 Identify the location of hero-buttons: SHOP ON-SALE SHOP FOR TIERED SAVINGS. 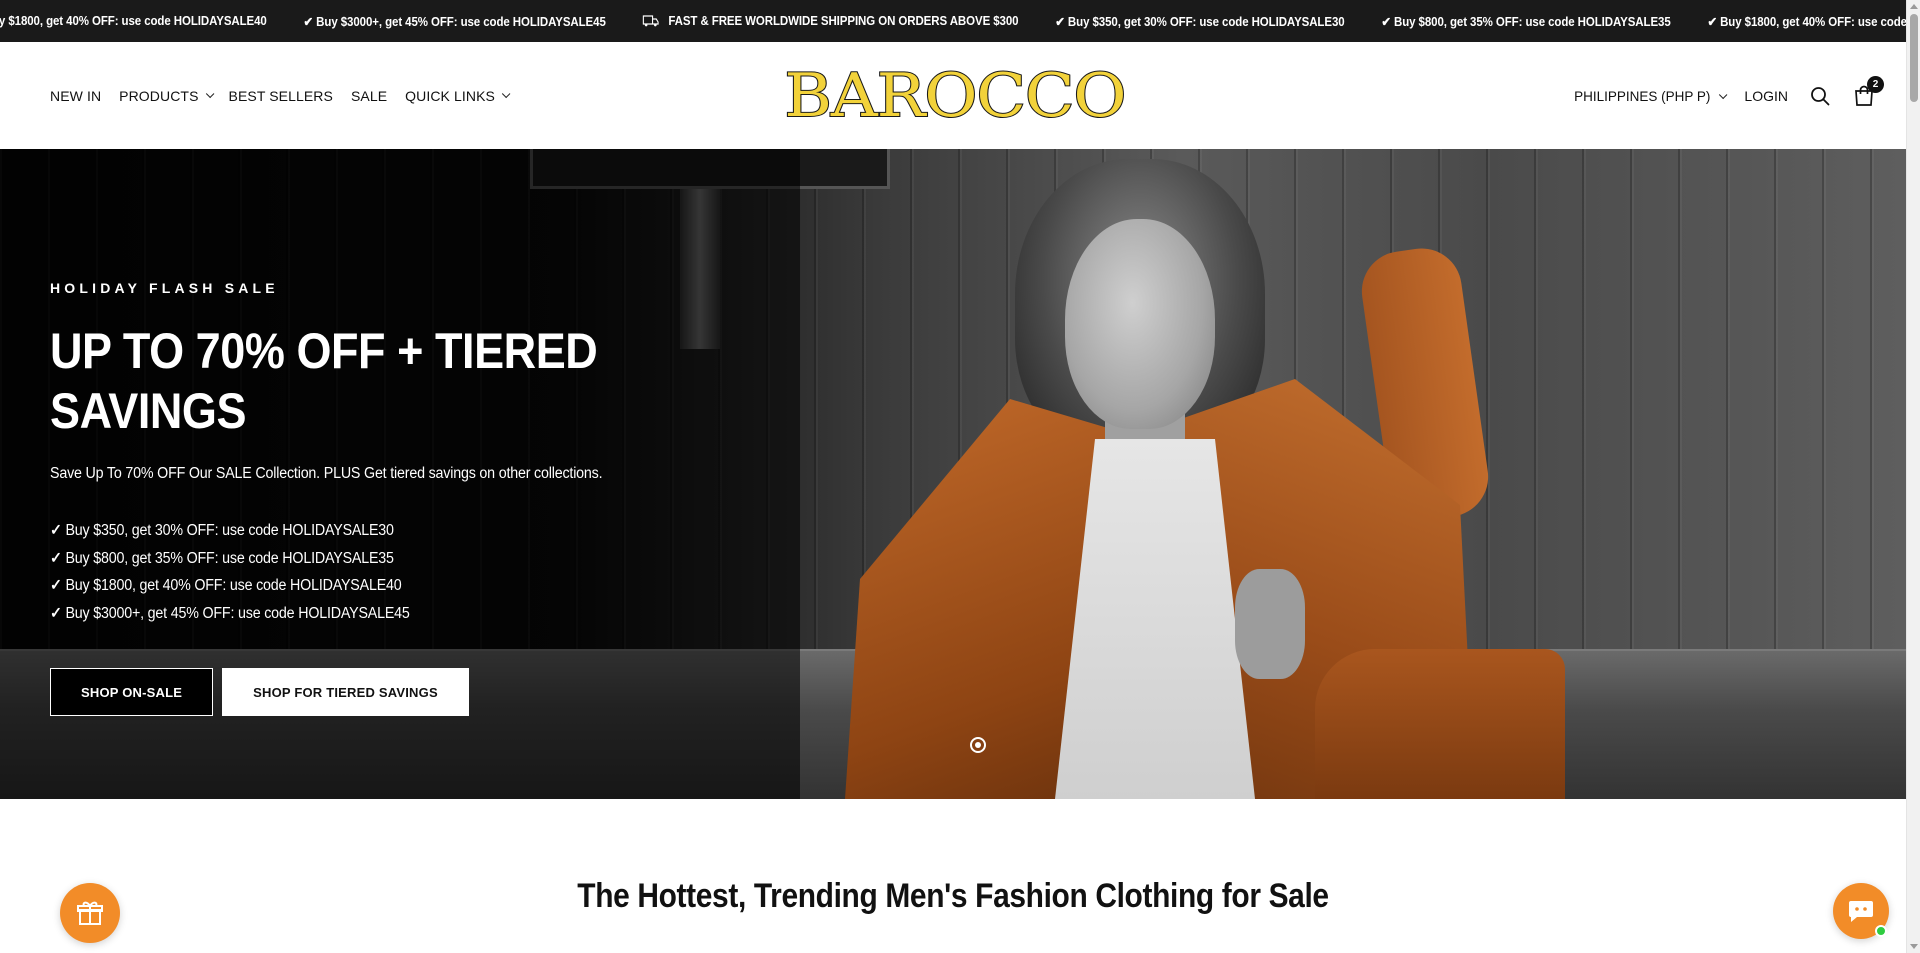
(259, 692).